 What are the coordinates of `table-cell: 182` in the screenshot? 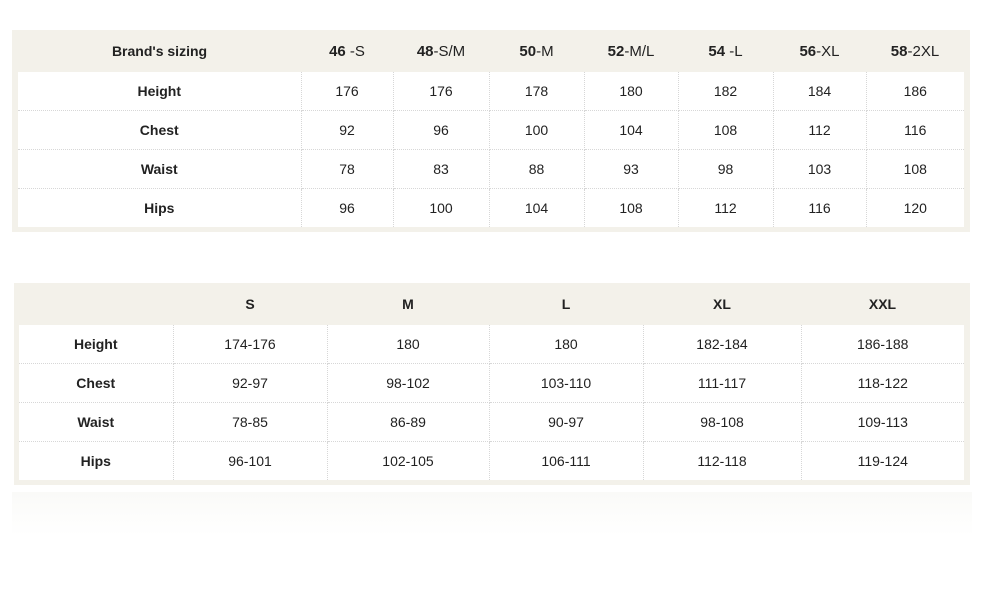 It's located at (726, 91).